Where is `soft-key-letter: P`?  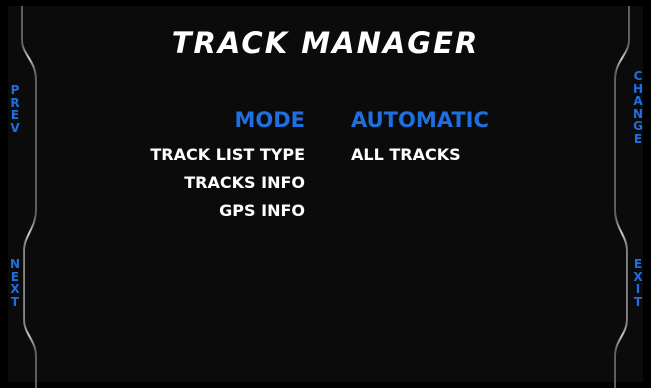
soft-key-letter: P is located at coordinates (15, 90).